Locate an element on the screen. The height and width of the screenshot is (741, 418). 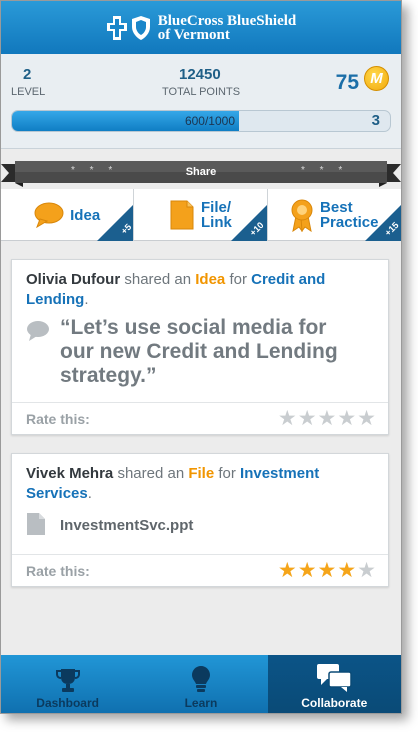
document-icon is located at coordinates (182, 215).